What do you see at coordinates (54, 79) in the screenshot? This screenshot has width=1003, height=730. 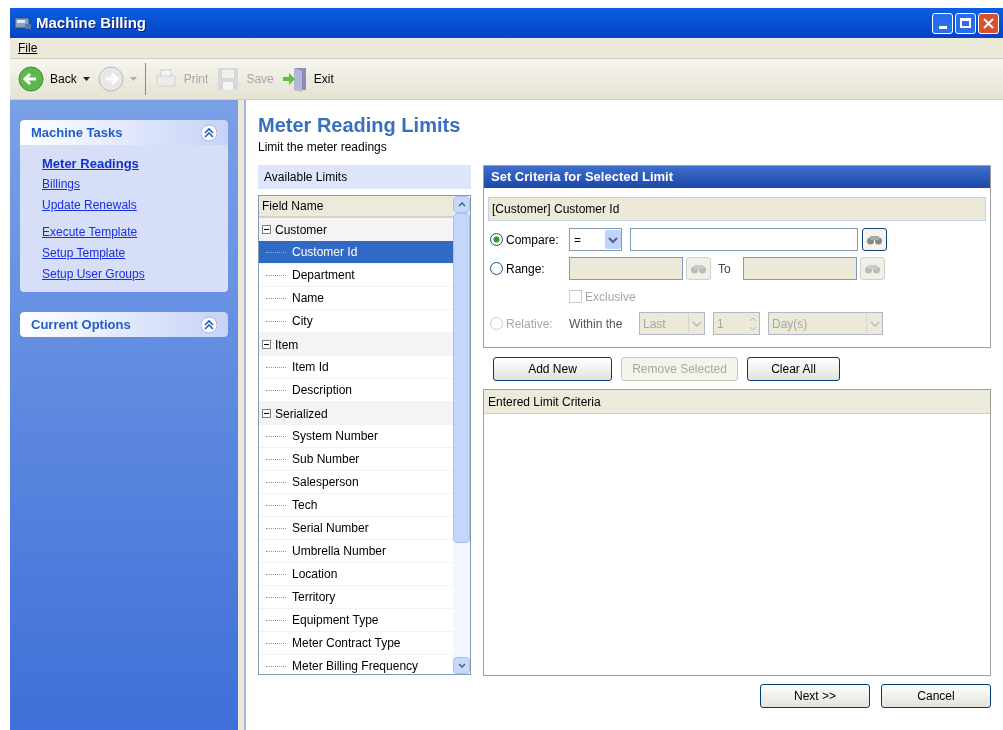 I see `toolbar-button: Back` at bounding box center [54, 79].